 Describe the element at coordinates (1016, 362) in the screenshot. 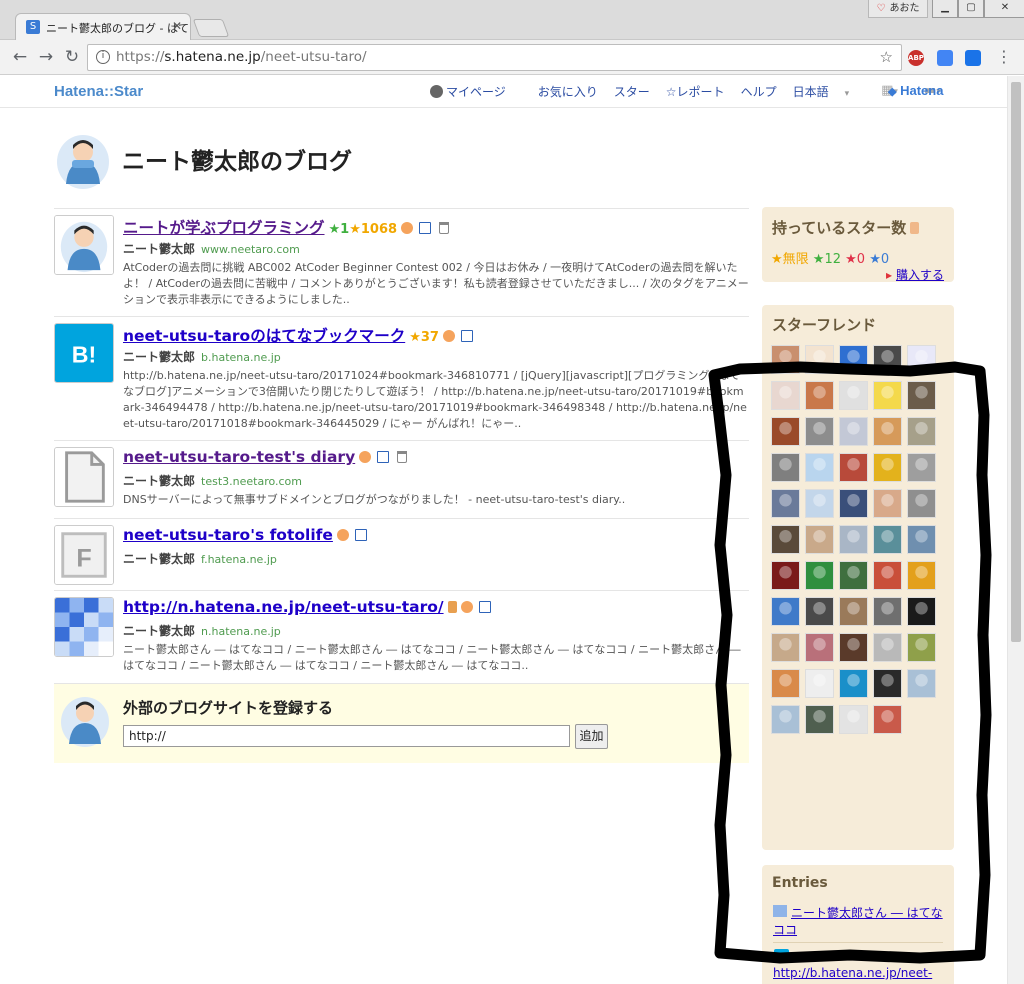

I see `scrollbar-thumb` at that location.